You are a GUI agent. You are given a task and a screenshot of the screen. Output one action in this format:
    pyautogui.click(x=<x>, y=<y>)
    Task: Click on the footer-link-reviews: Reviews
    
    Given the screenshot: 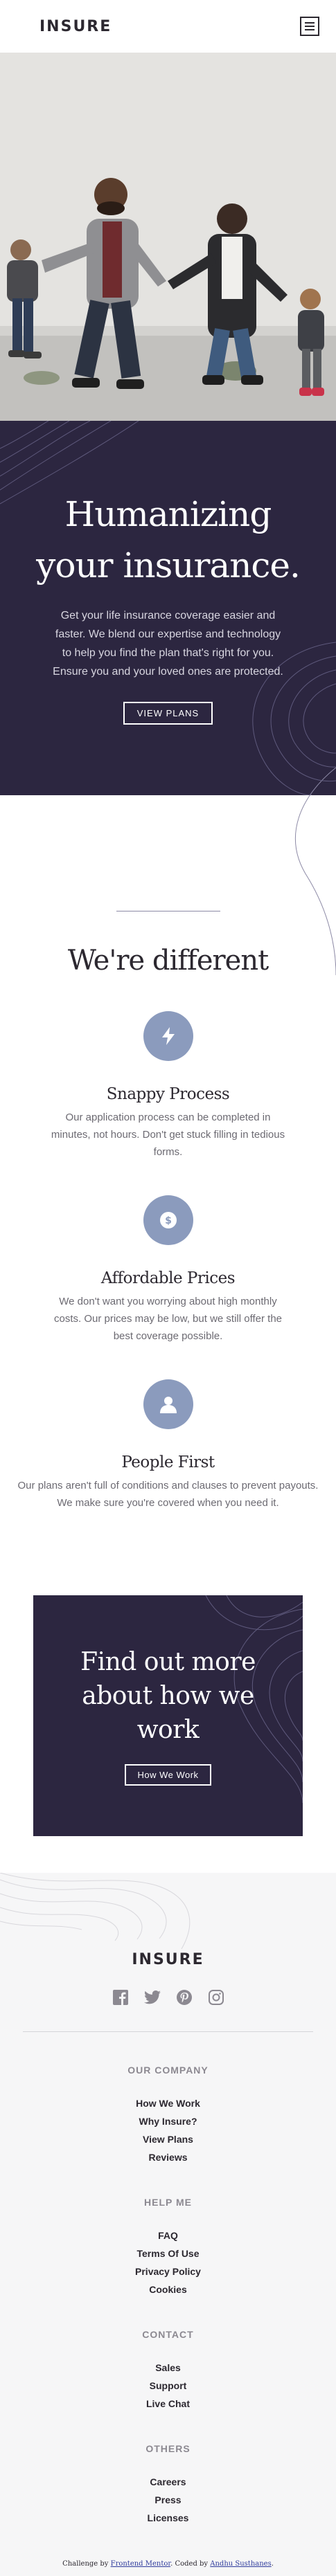 What is the action you would take?
    pyautogui.click(x=168, y=2157)
    